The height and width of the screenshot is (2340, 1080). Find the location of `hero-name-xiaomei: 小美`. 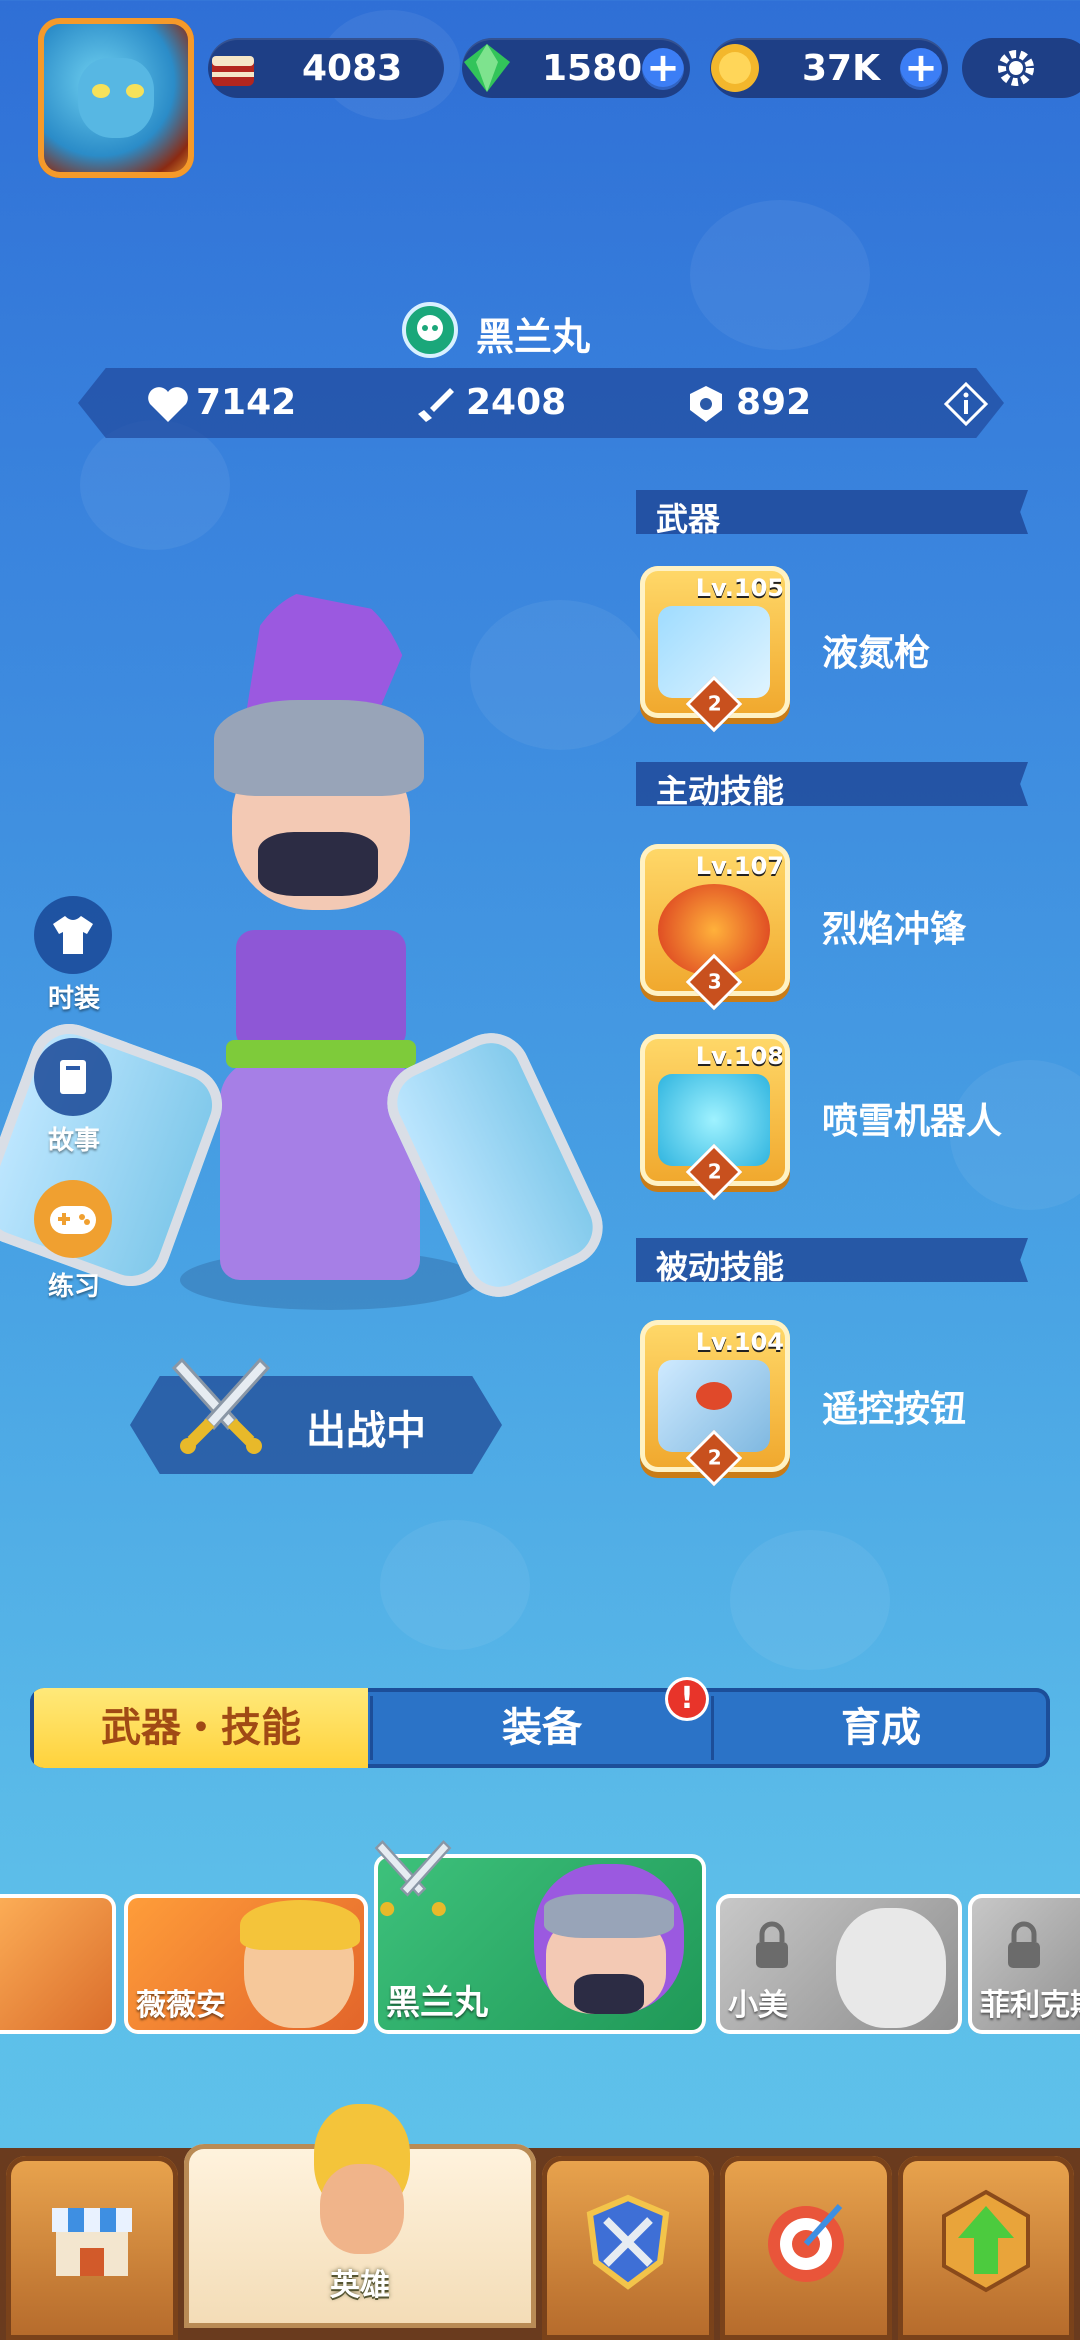

hero-name-xiaomei: 小美 is located at coordinates (758, 2005).